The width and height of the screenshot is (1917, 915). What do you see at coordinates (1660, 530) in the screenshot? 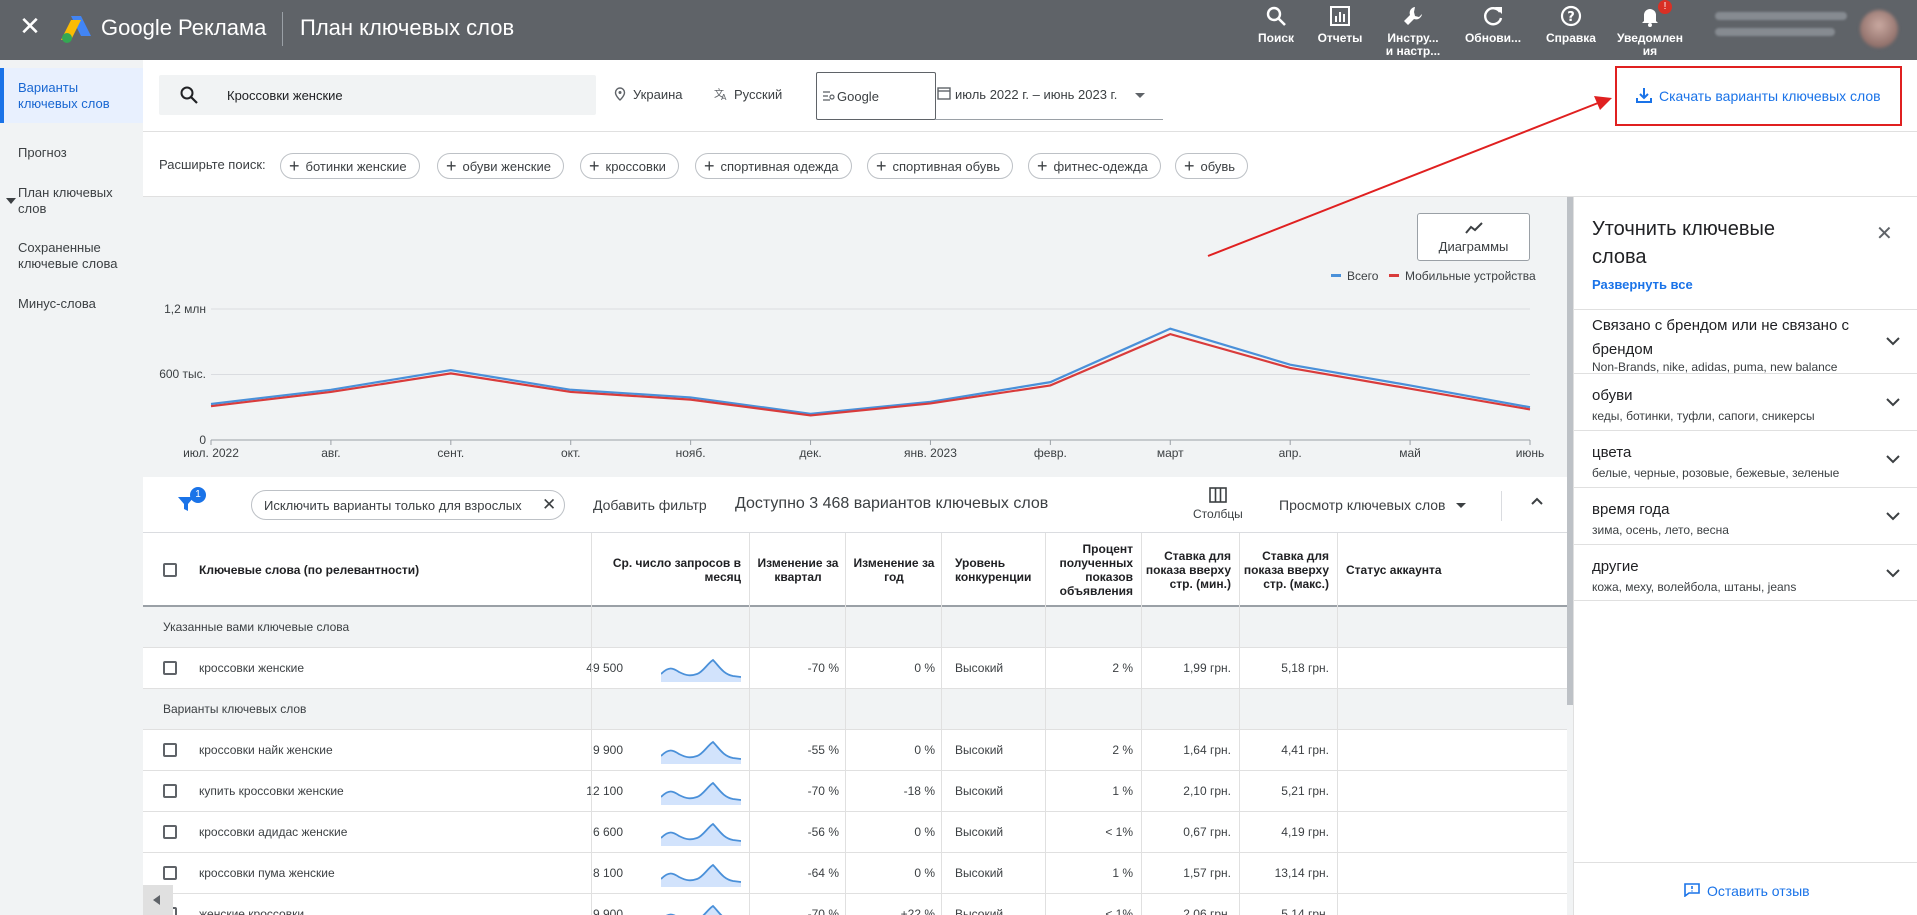
I see `section-subtitle: зима, осень, лето, весна` at bounding box center [1660, 530].